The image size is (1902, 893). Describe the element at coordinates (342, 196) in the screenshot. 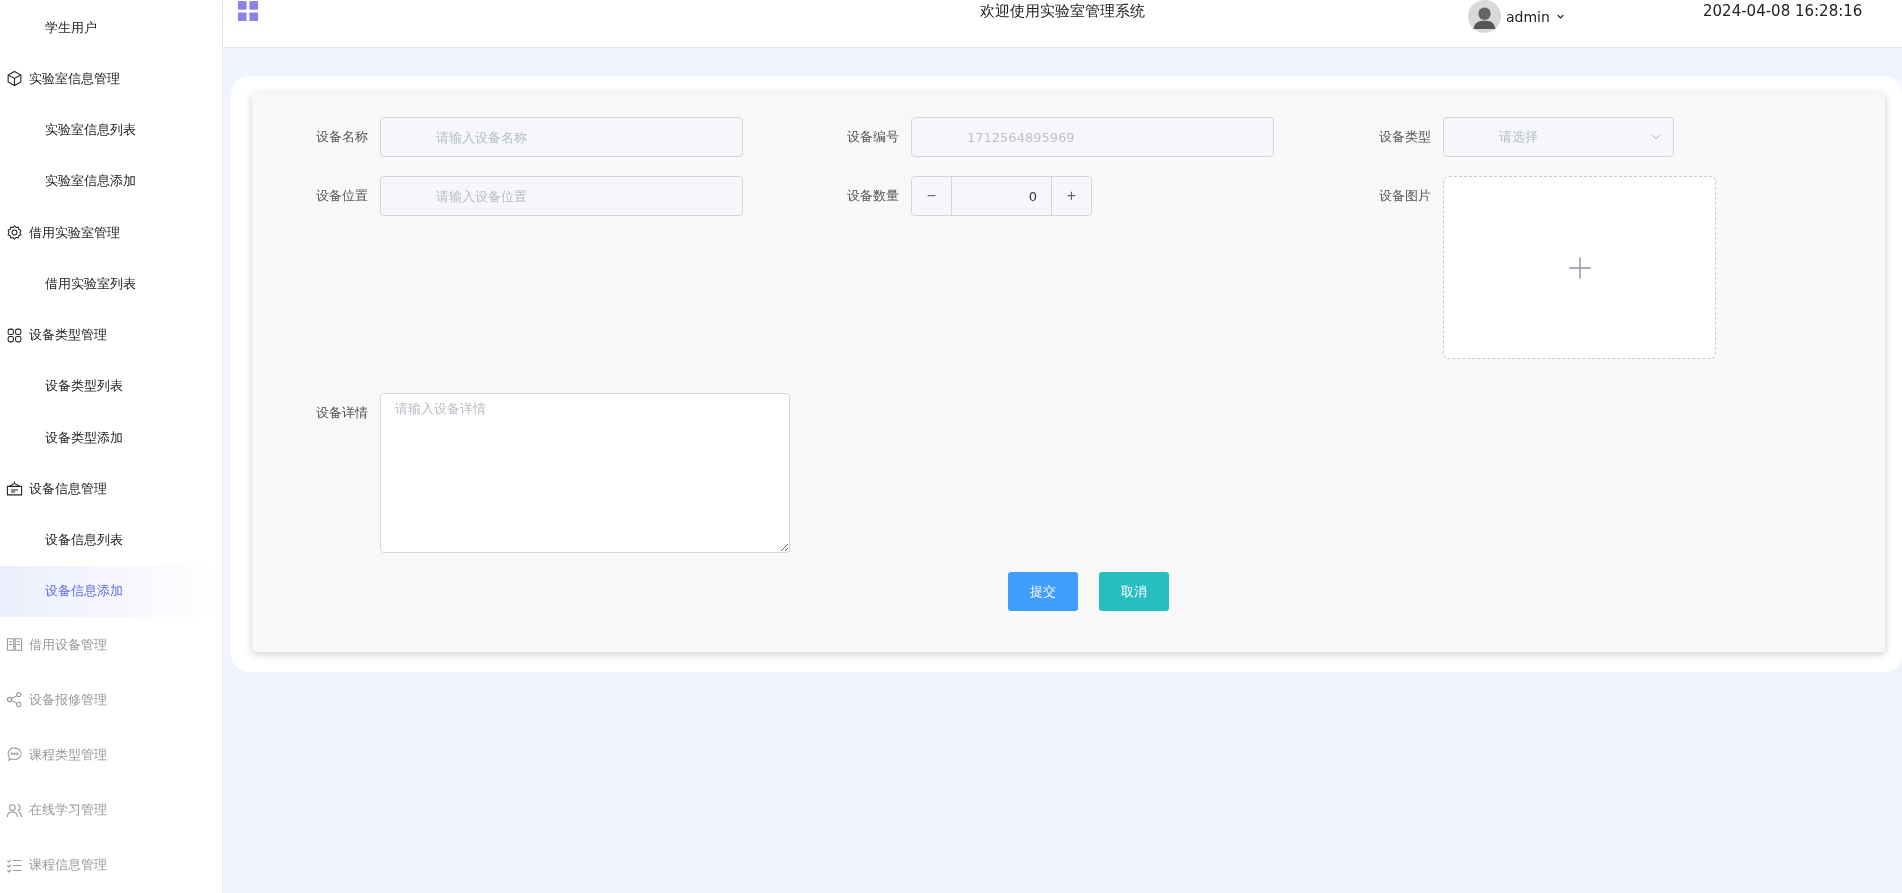

I see `field-label: 设备位置` at that location.